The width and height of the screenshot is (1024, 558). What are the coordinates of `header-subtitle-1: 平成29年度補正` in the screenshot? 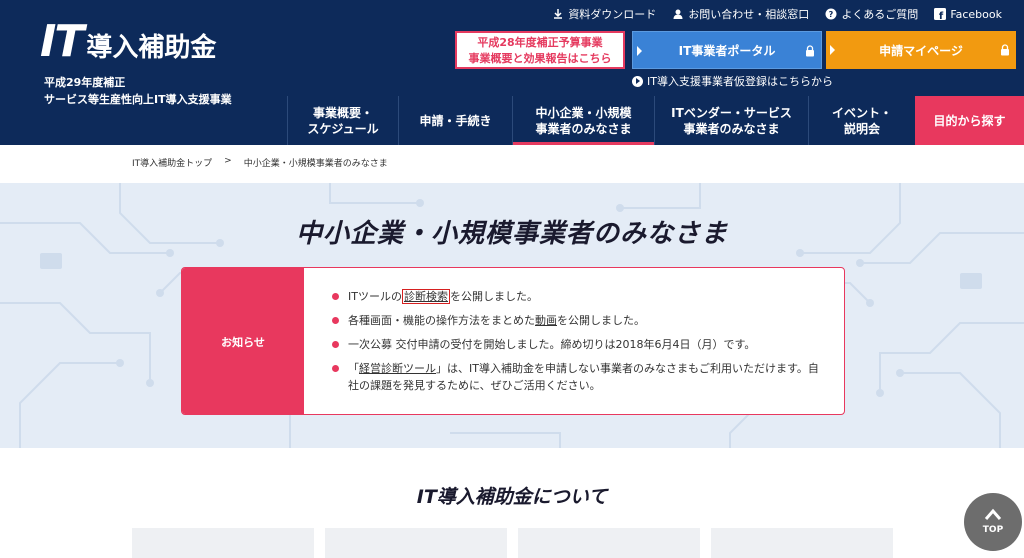 It's located at (85, 82).